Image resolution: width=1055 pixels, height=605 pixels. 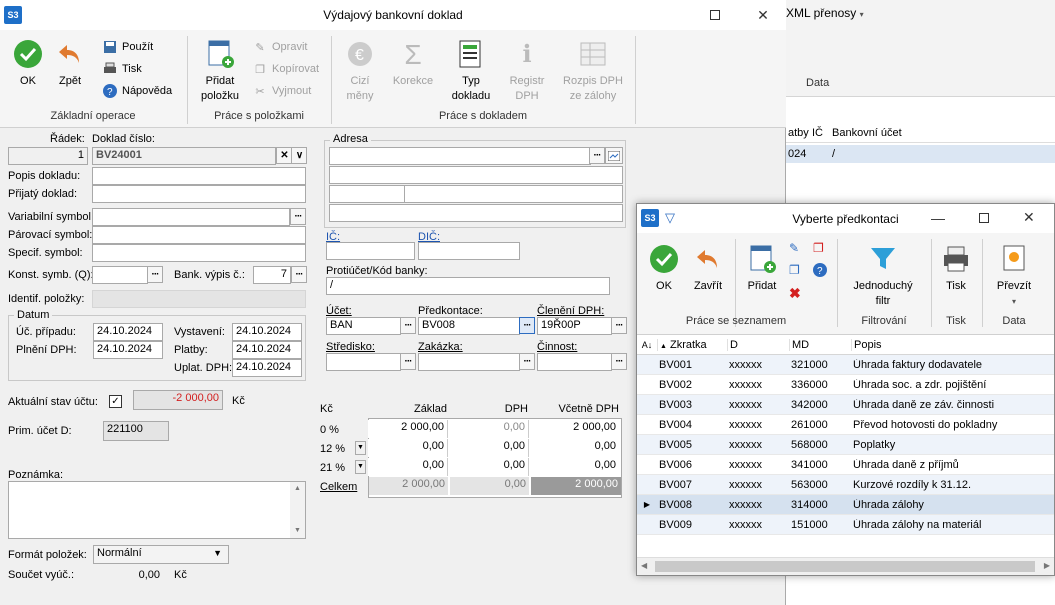 What do you see at coordinates (845, 465) in the screenshot?
I see `table-row: BV006 xxxxxx 341000 Úhrada daně z příjmů` at bounding box center [845, 465].